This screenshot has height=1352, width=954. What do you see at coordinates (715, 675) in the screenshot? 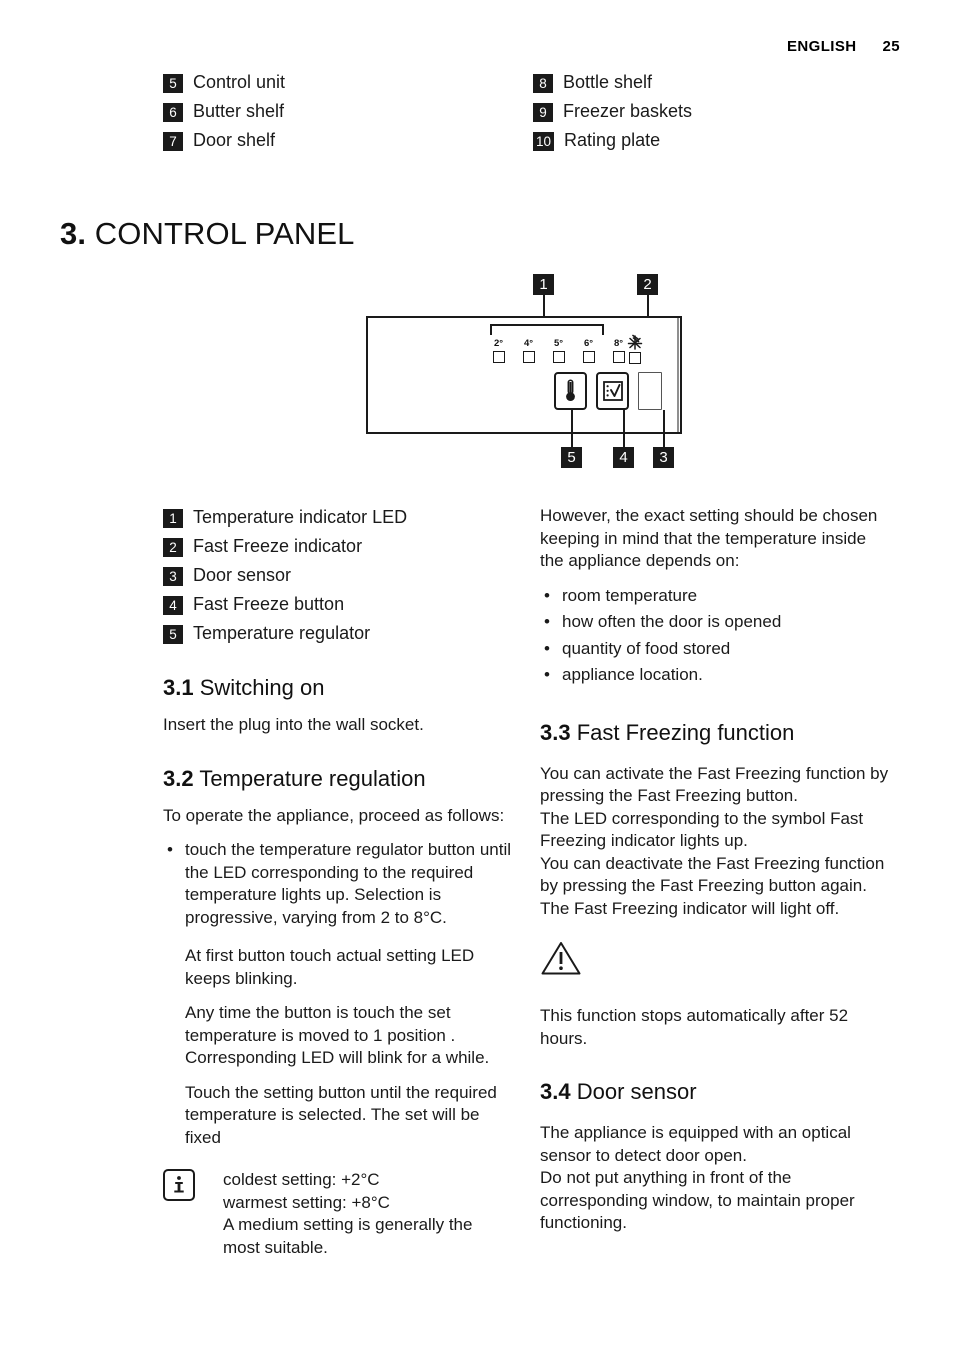
I see `list-item: appliance location.` at bounding box center [715, 675].